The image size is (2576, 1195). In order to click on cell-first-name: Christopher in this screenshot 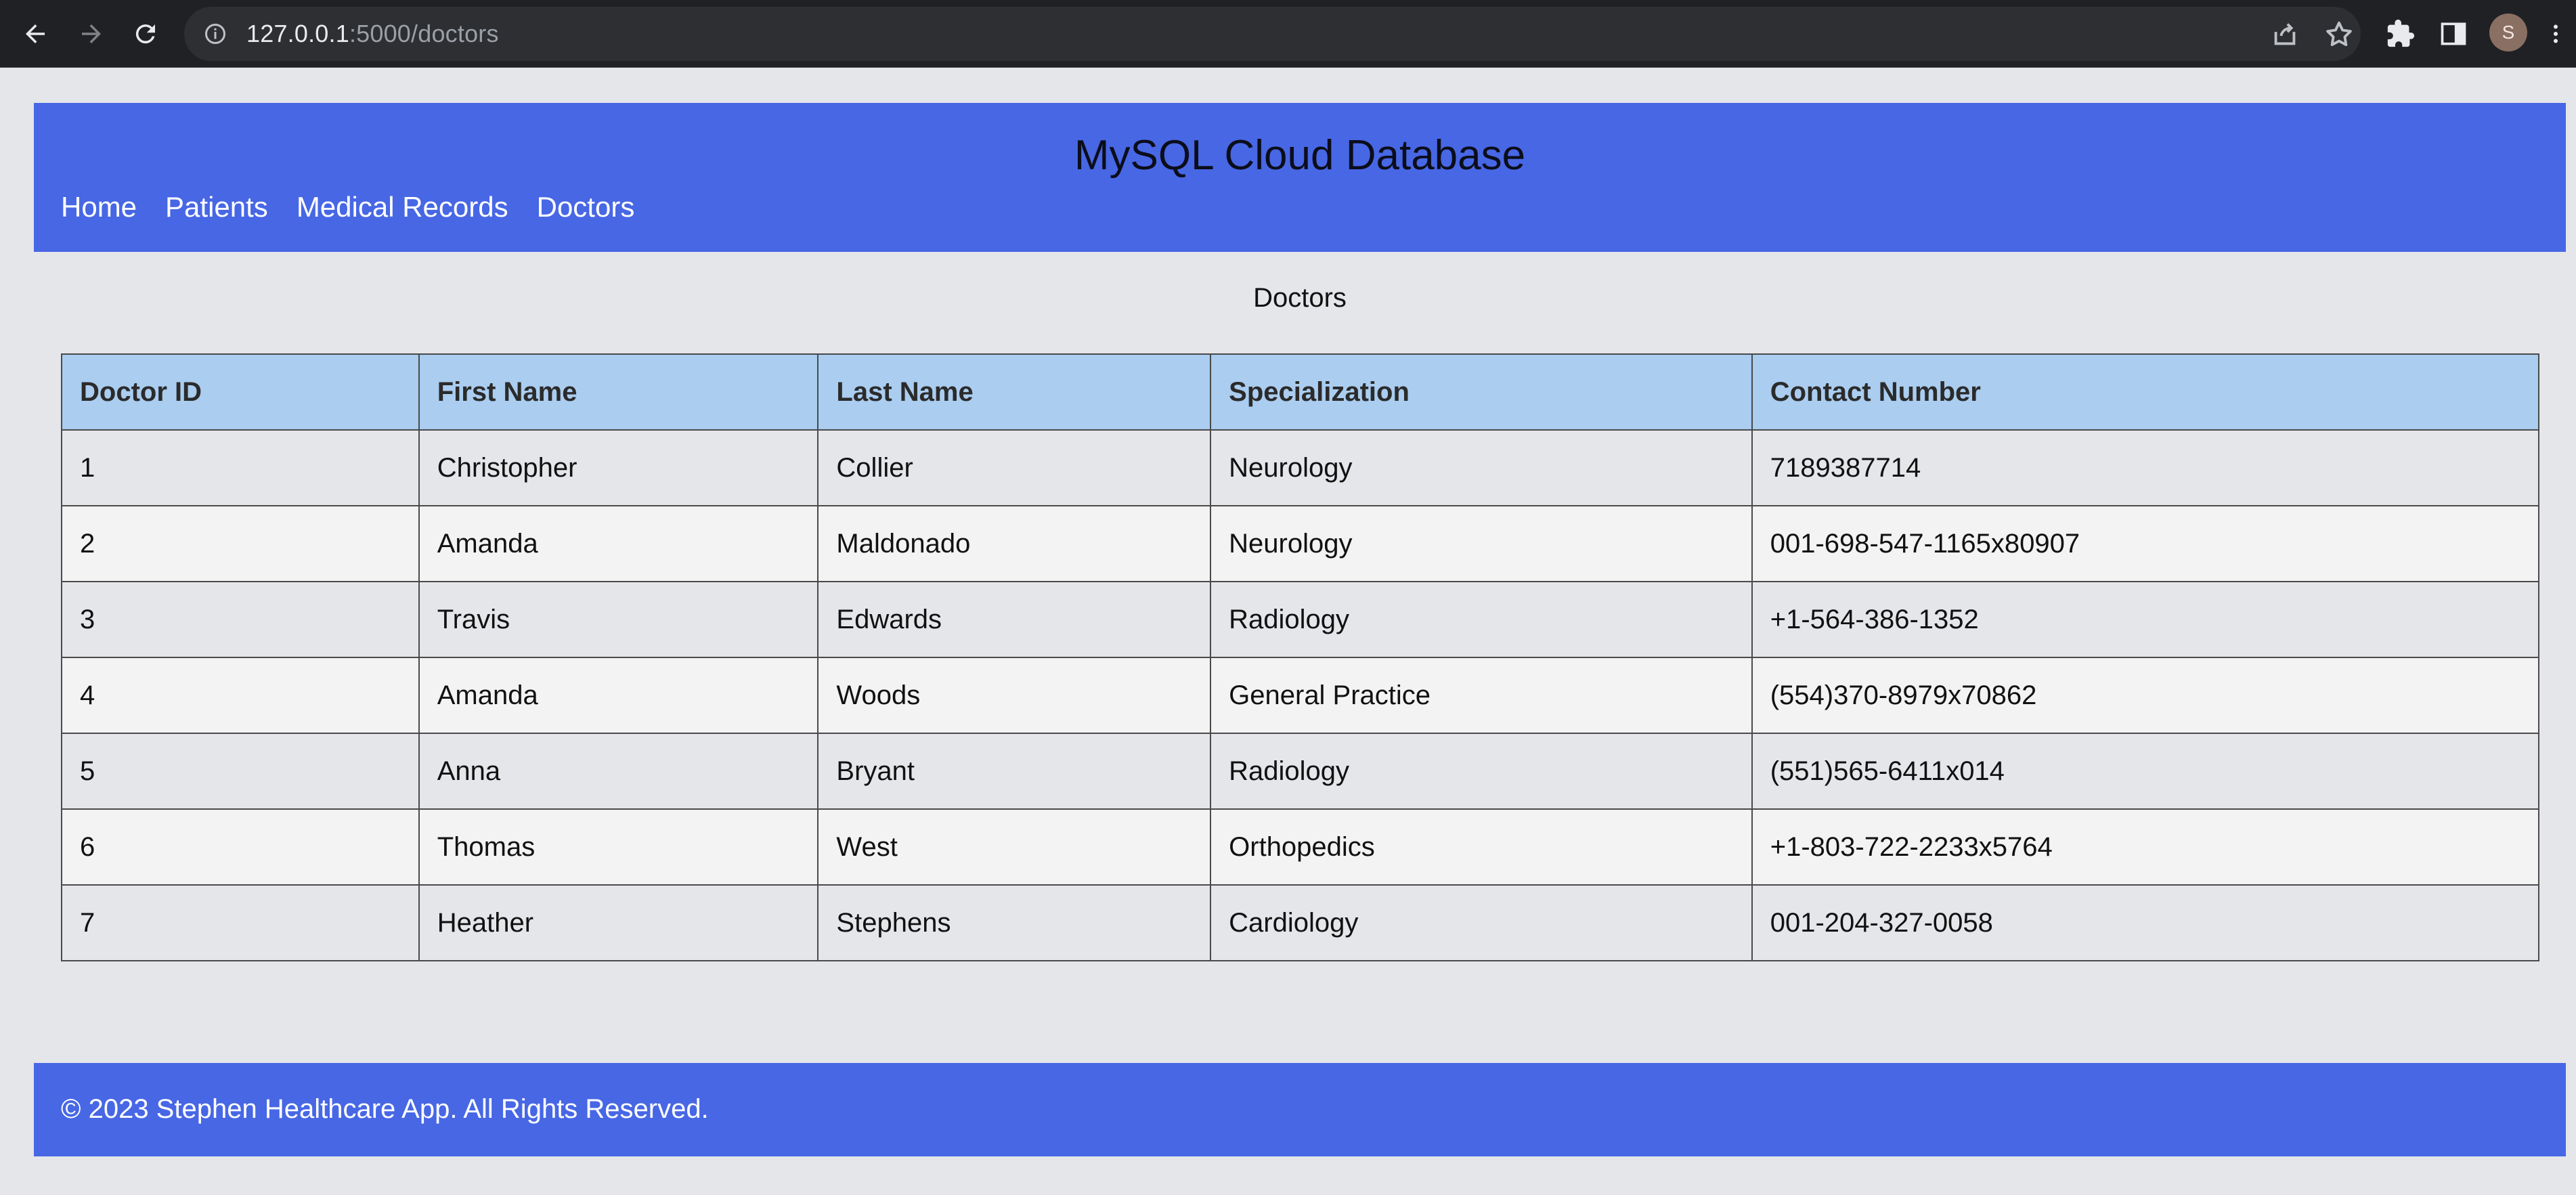, I will do `click(618, 467)`.